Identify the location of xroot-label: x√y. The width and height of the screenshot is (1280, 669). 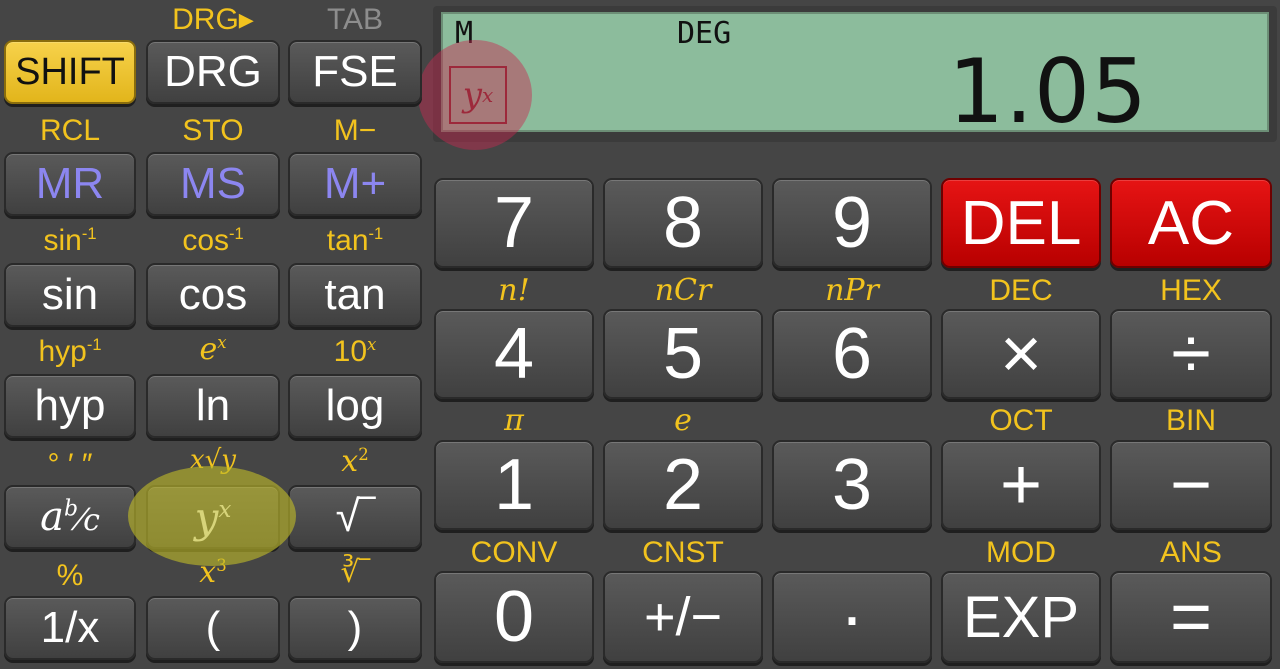
(213, 460).